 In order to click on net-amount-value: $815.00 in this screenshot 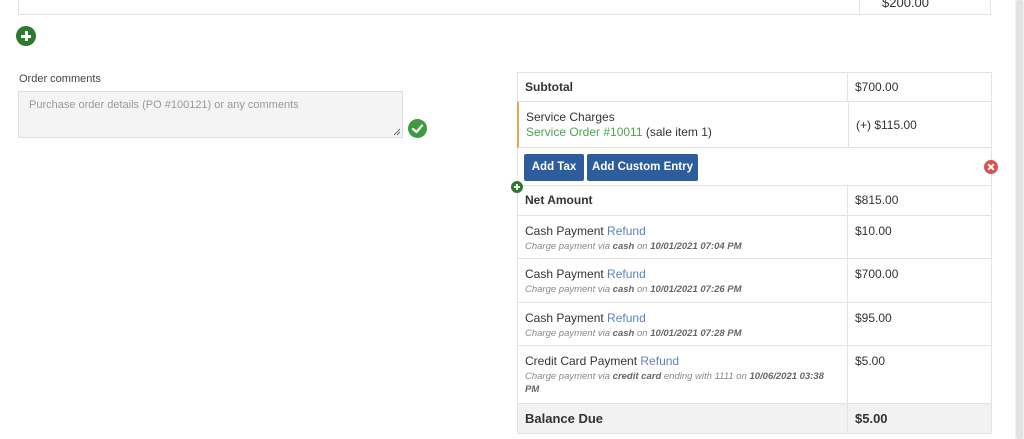, I will do `click(877, 200)`.